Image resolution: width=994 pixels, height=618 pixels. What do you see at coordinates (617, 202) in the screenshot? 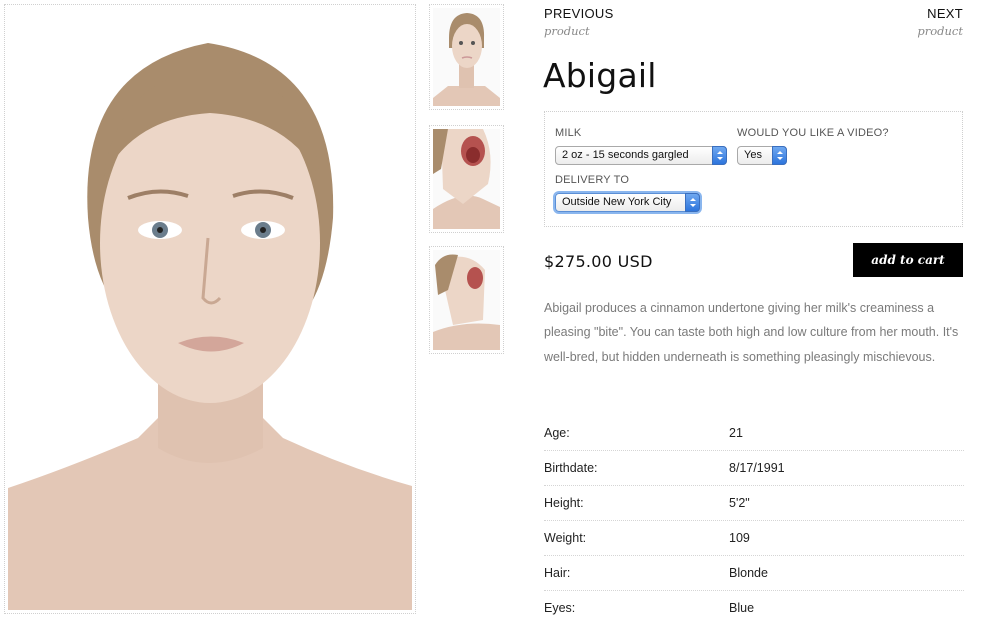
I see `delivery-select-value: Outside New York City` at bounding box center [617, 202].